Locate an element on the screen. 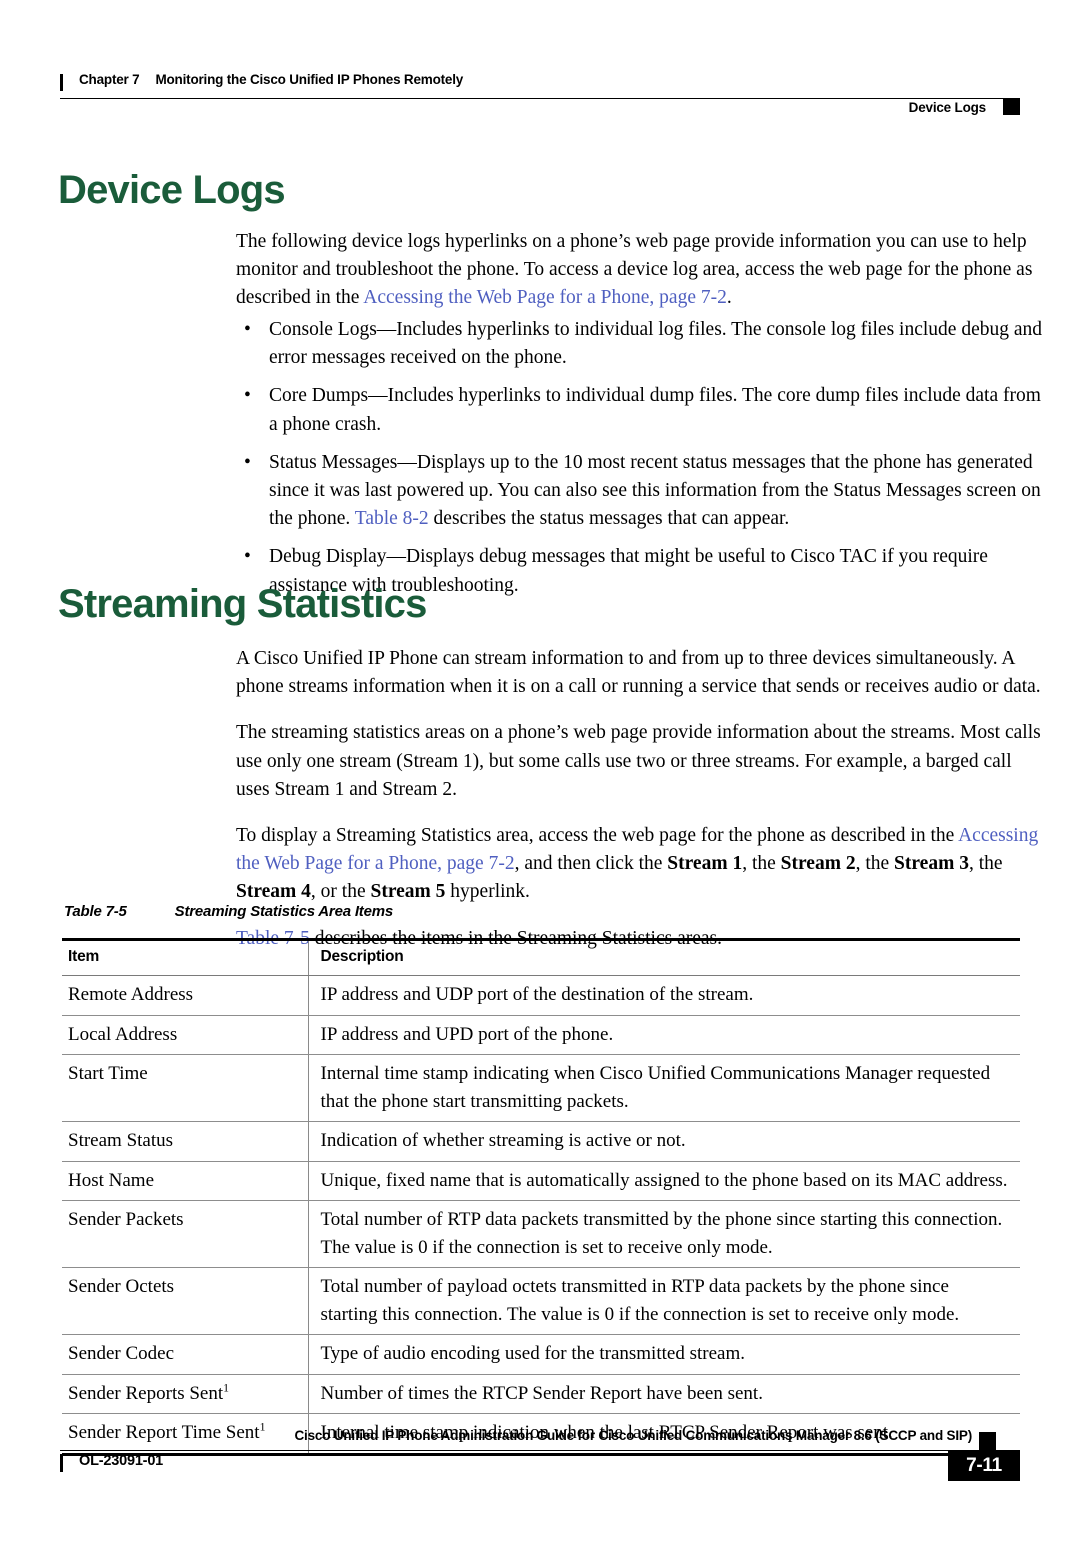 This screenshot has height=1552, width=1080. streaming-p3-post: hyperlink. is located at coordinates (487, 892).